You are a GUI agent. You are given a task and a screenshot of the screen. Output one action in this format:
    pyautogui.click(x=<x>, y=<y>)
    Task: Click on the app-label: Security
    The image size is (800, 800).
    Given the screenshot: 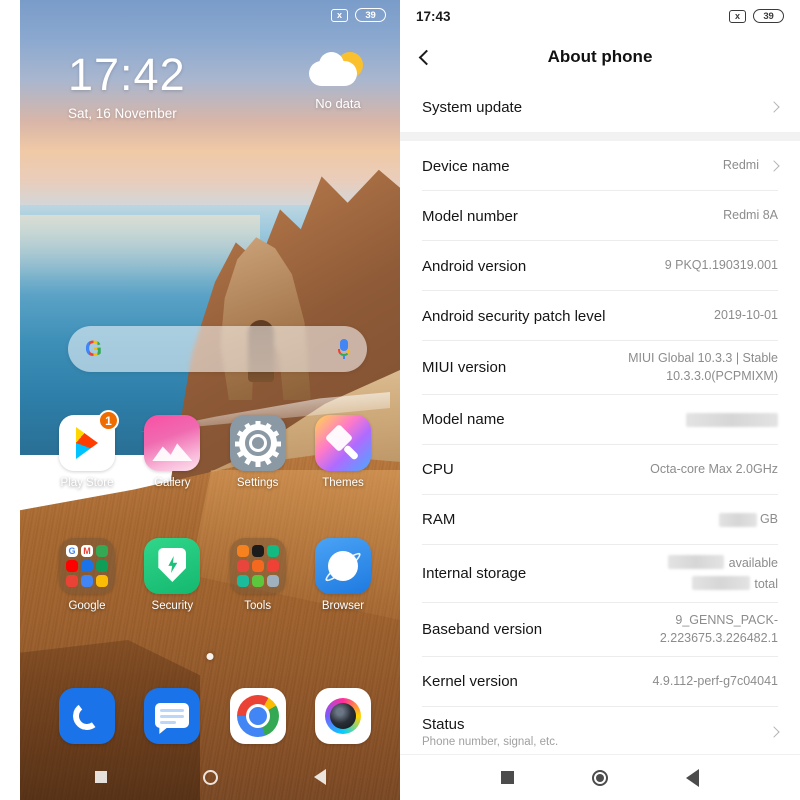 What is the action you would take?
    pyautogui.click(x=172, y=606)
    